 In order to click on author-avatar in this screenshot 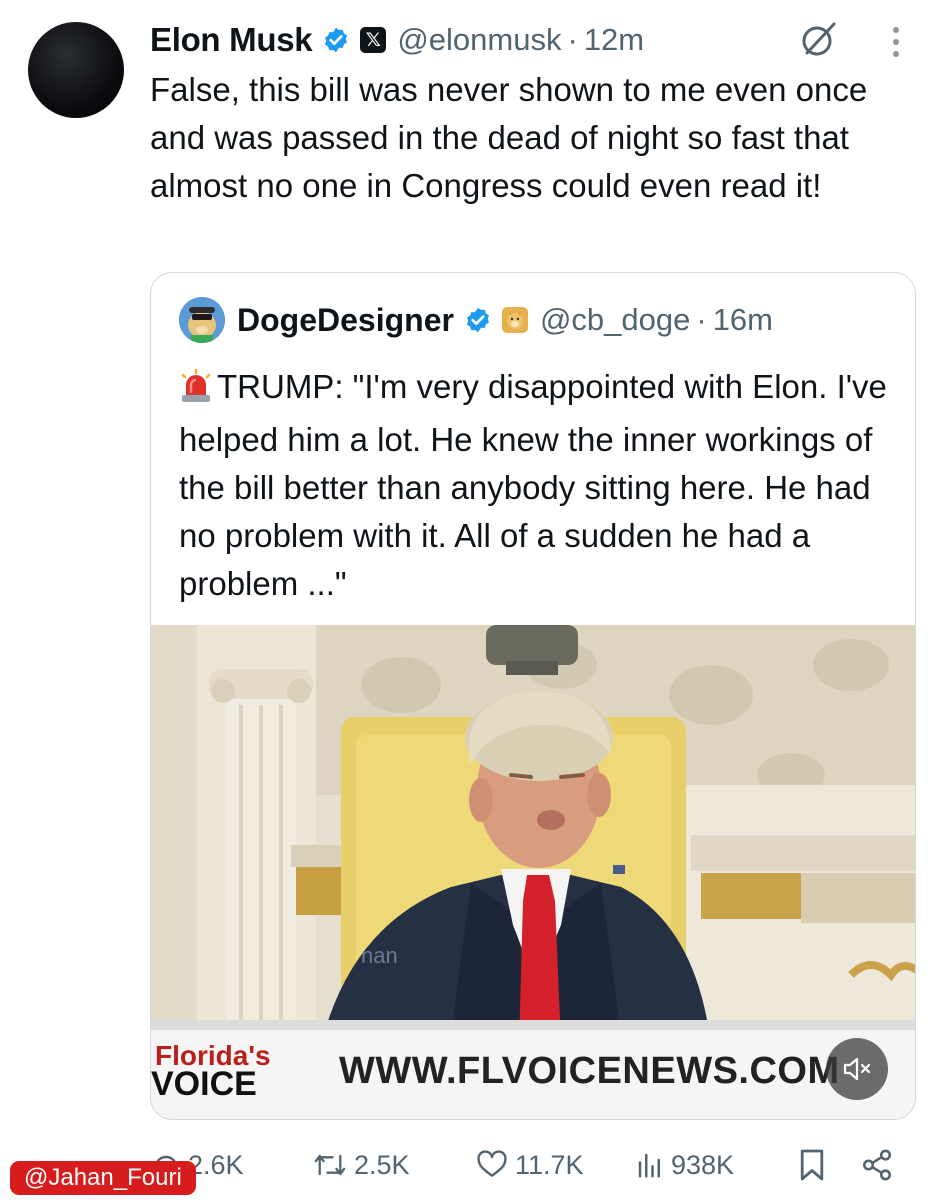, I will do `click(76, 70)`.